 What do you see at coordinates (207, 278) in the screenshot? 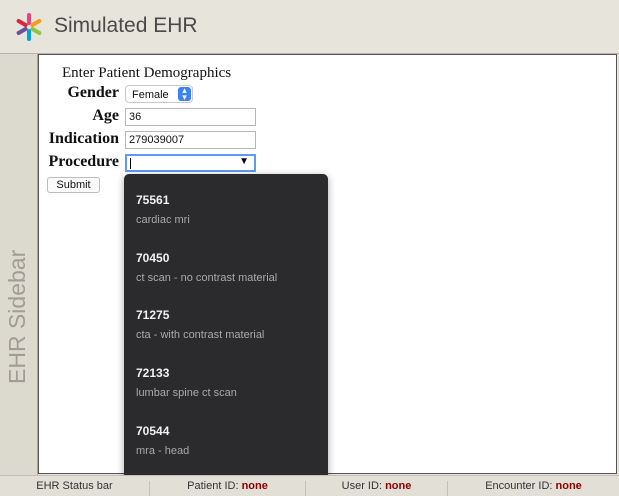
I see `option-description: ct scan - no contrast material` at bounding box center [207, 278].